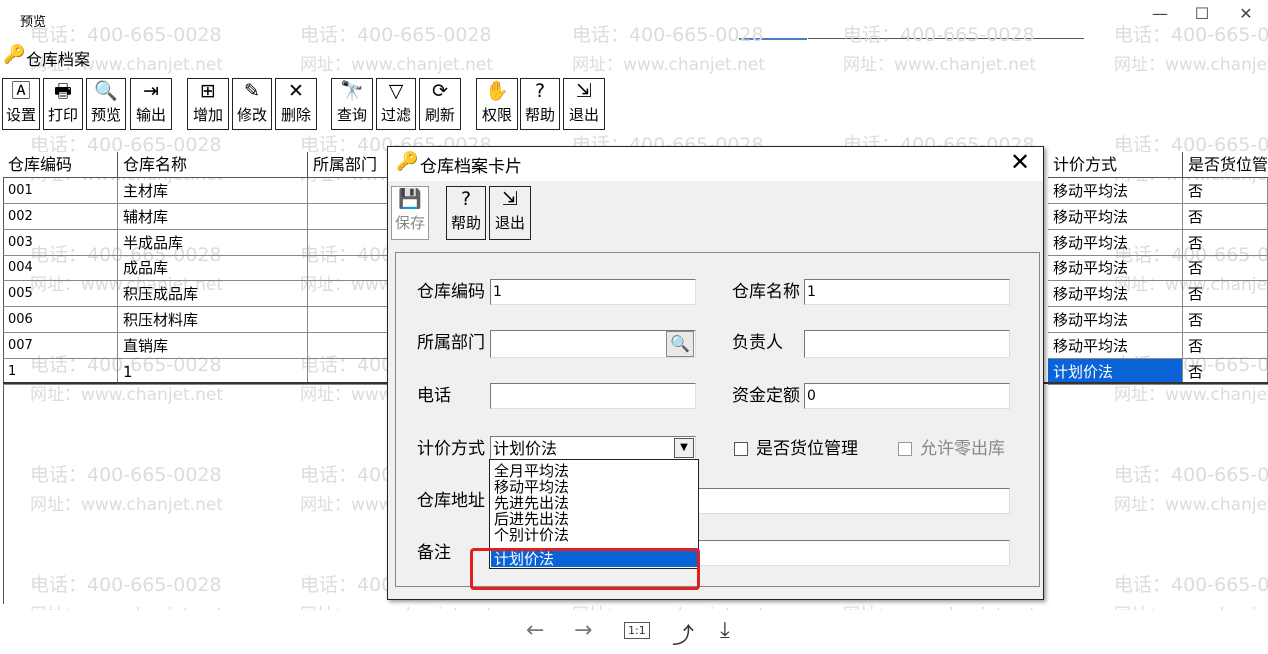 This screenshot has width=1268, height=654. Describe the element at coordinates (213, 268) in the screenshot. I see `cell-name: 成品库` at that location.